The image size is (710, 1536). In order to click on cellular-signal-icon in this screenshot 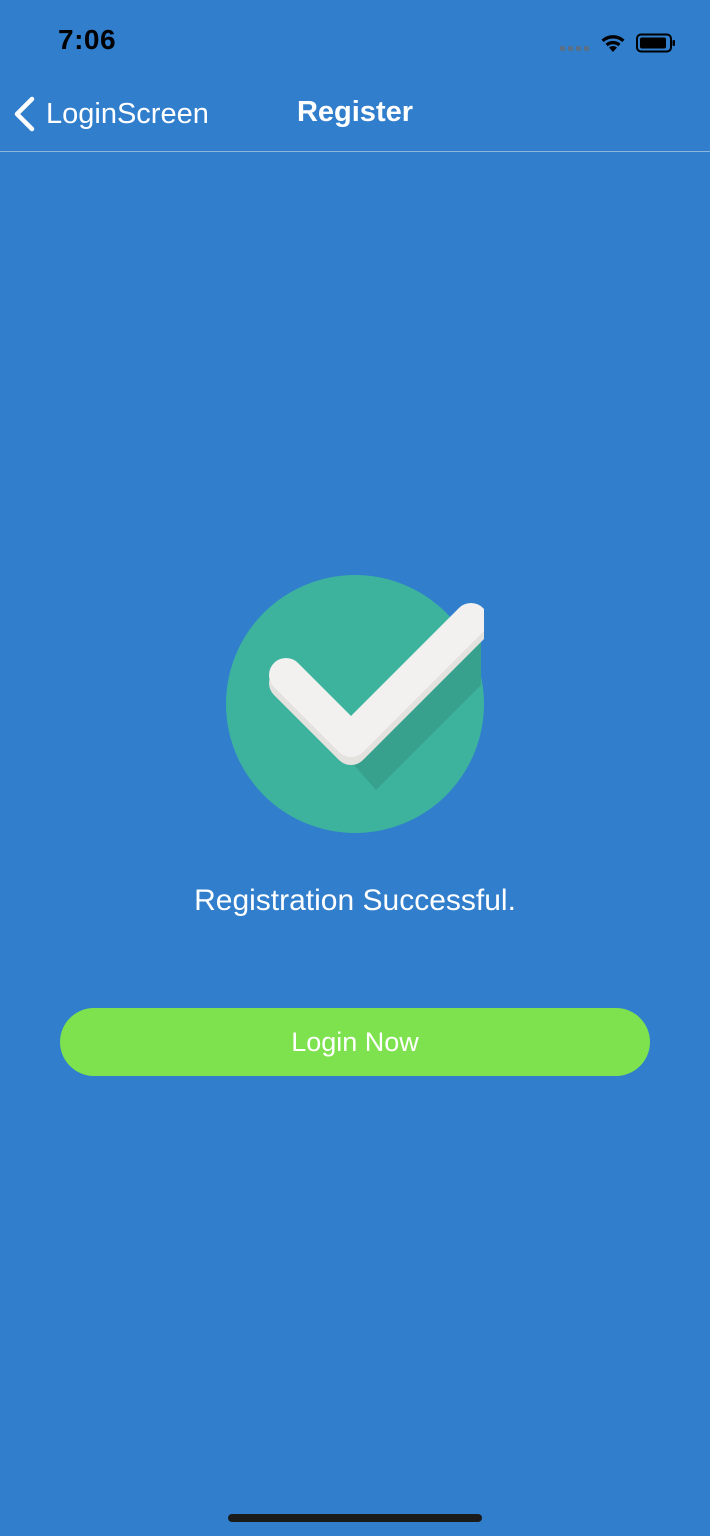, I will do `click(574, 48)`.